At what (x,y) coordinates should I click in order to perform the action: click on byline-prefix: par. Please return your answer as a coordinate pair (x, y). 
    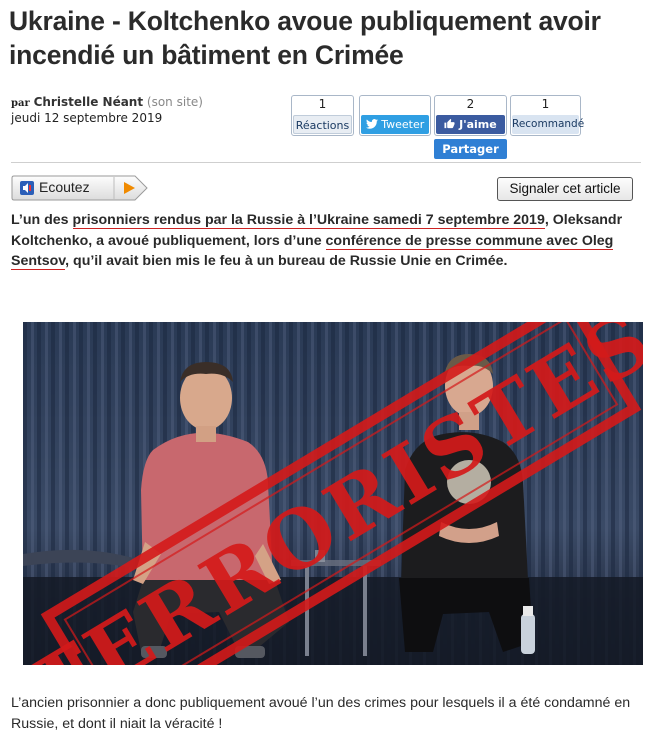
    Looking at the image, I should click on (20, 103).